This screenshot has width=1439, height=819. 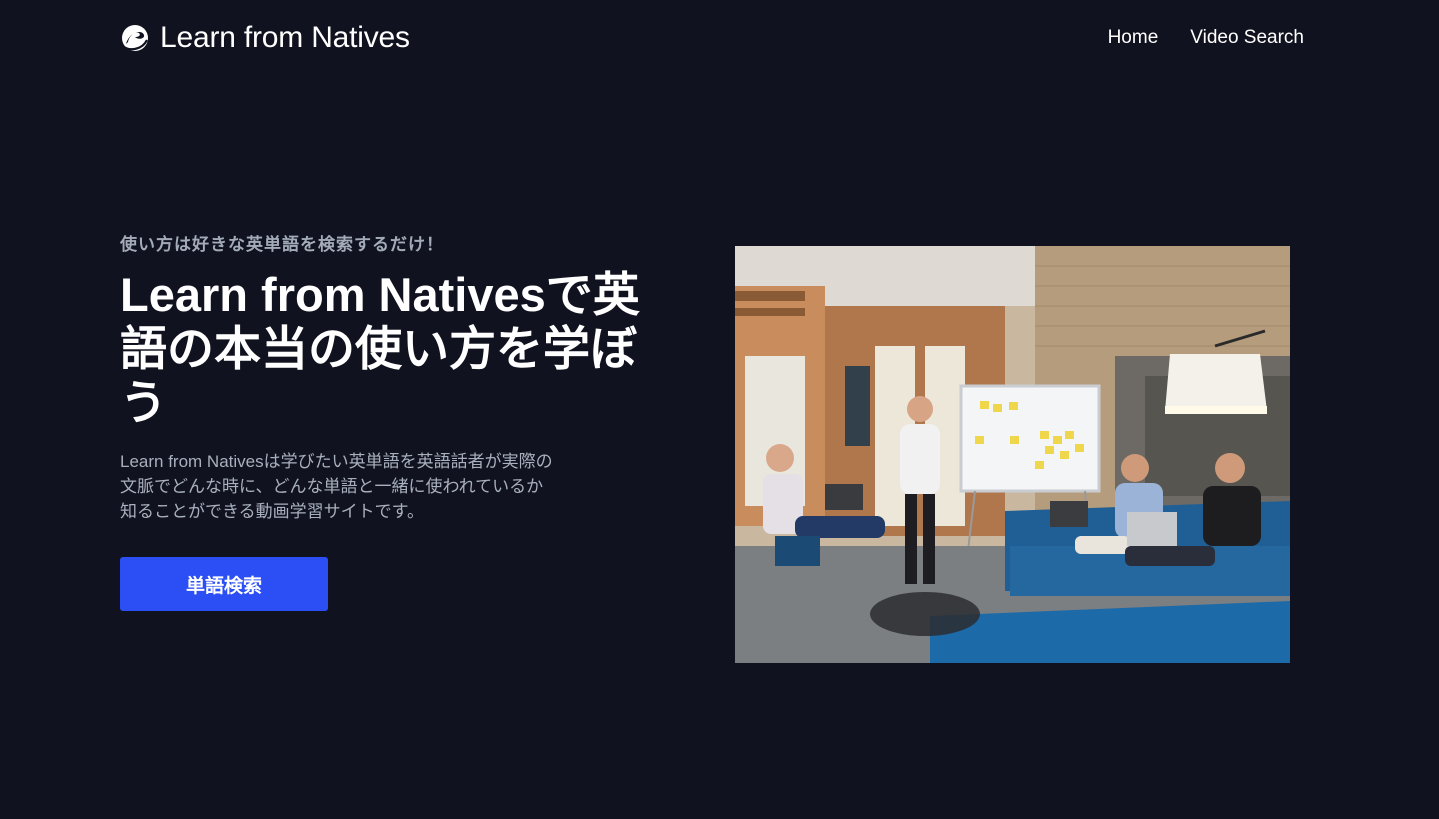 I want to click on nav-link-home: Home, so click(x=1133, y=38).